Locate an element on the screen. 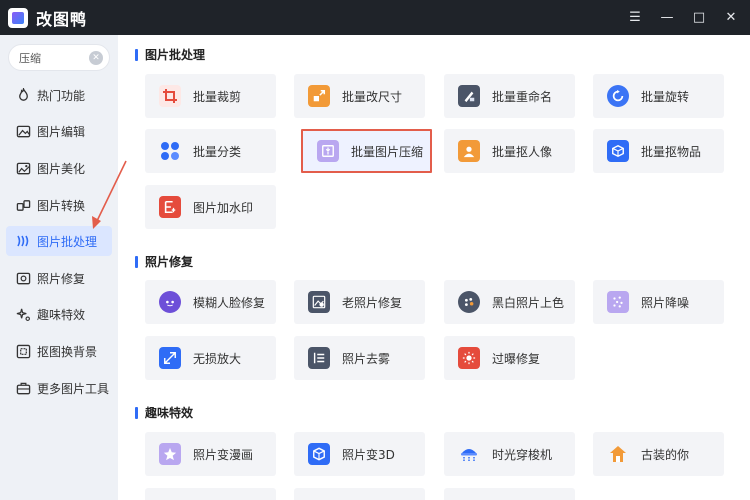 Image resolution: width=750 pixels, height=500 pixels. sidebar-item-convert: 图片转换 is located at coordinates (59, 205).